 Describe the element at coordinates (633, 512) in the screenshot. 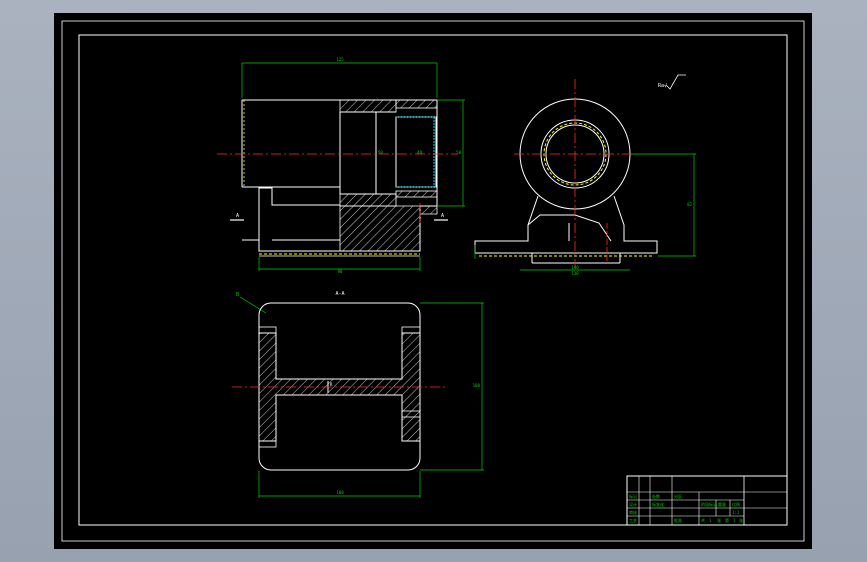

I see `tb-row-label-2: 审核` at that location.